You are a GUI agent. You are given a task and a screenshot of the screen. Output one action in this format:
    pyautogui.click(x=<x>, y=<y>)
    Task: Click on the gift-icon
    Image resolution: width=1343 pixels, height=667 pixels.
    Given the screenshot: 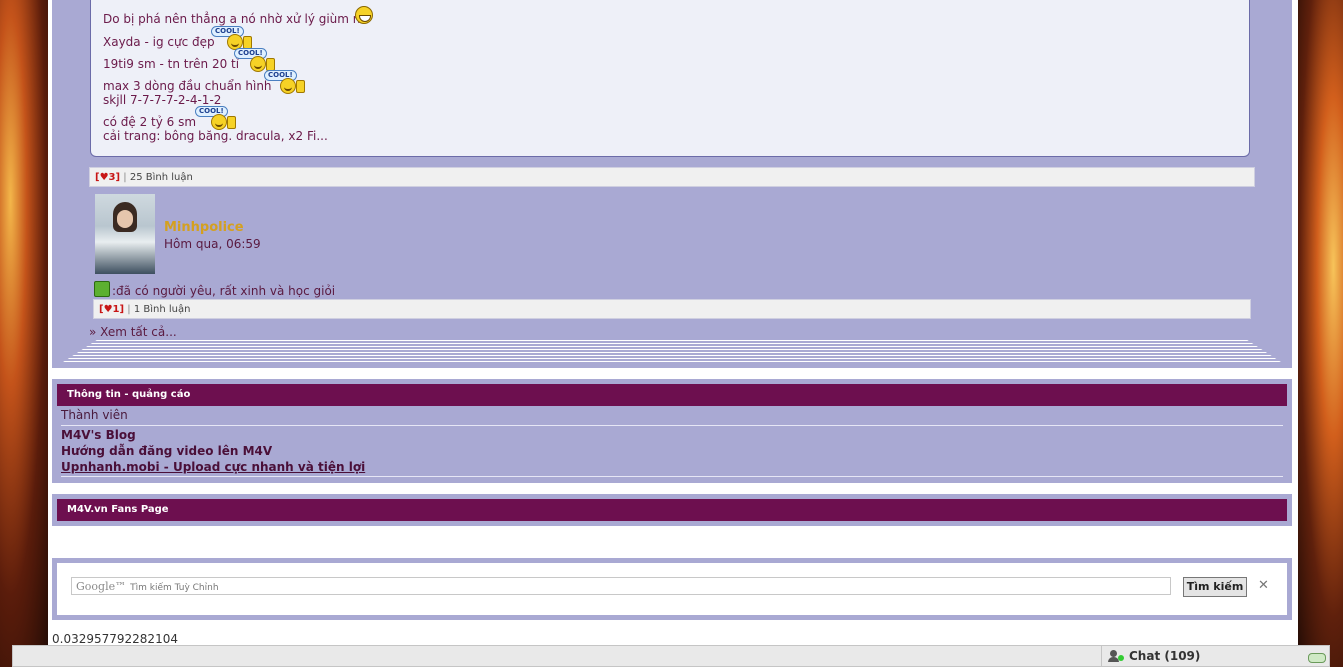 What is the action you would take?
    pyautogui.click(x=102, y=289)
    